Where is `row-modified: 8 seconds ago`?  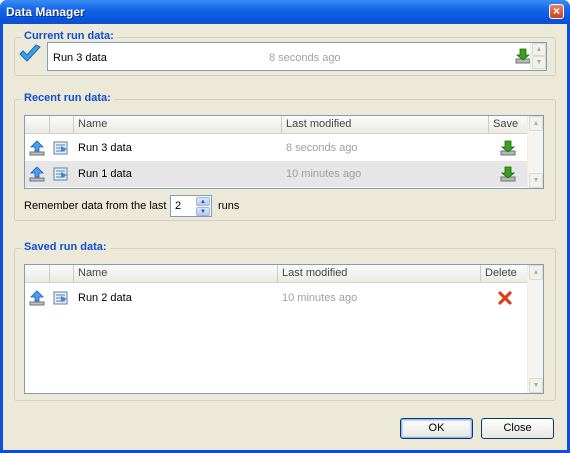 row-modified: 8 seconds ago is located at coordinates (322, 148).